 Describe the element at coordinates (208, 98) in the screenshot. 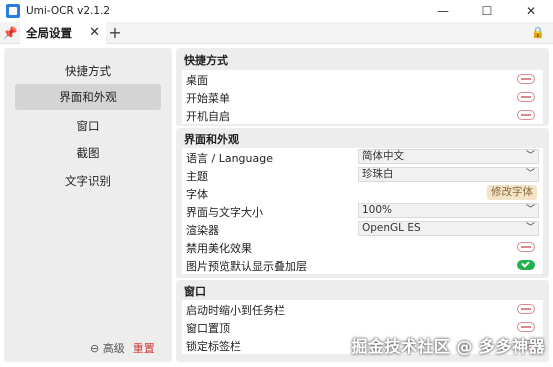

I see `setting-label: 开始菜单` at that location.